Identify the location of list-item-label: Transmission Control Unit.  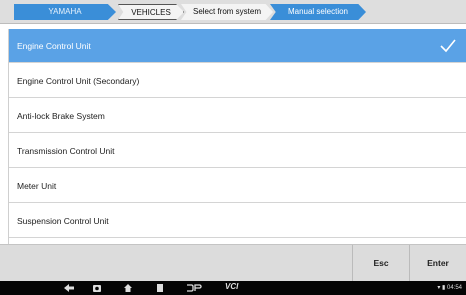
(66, 151).